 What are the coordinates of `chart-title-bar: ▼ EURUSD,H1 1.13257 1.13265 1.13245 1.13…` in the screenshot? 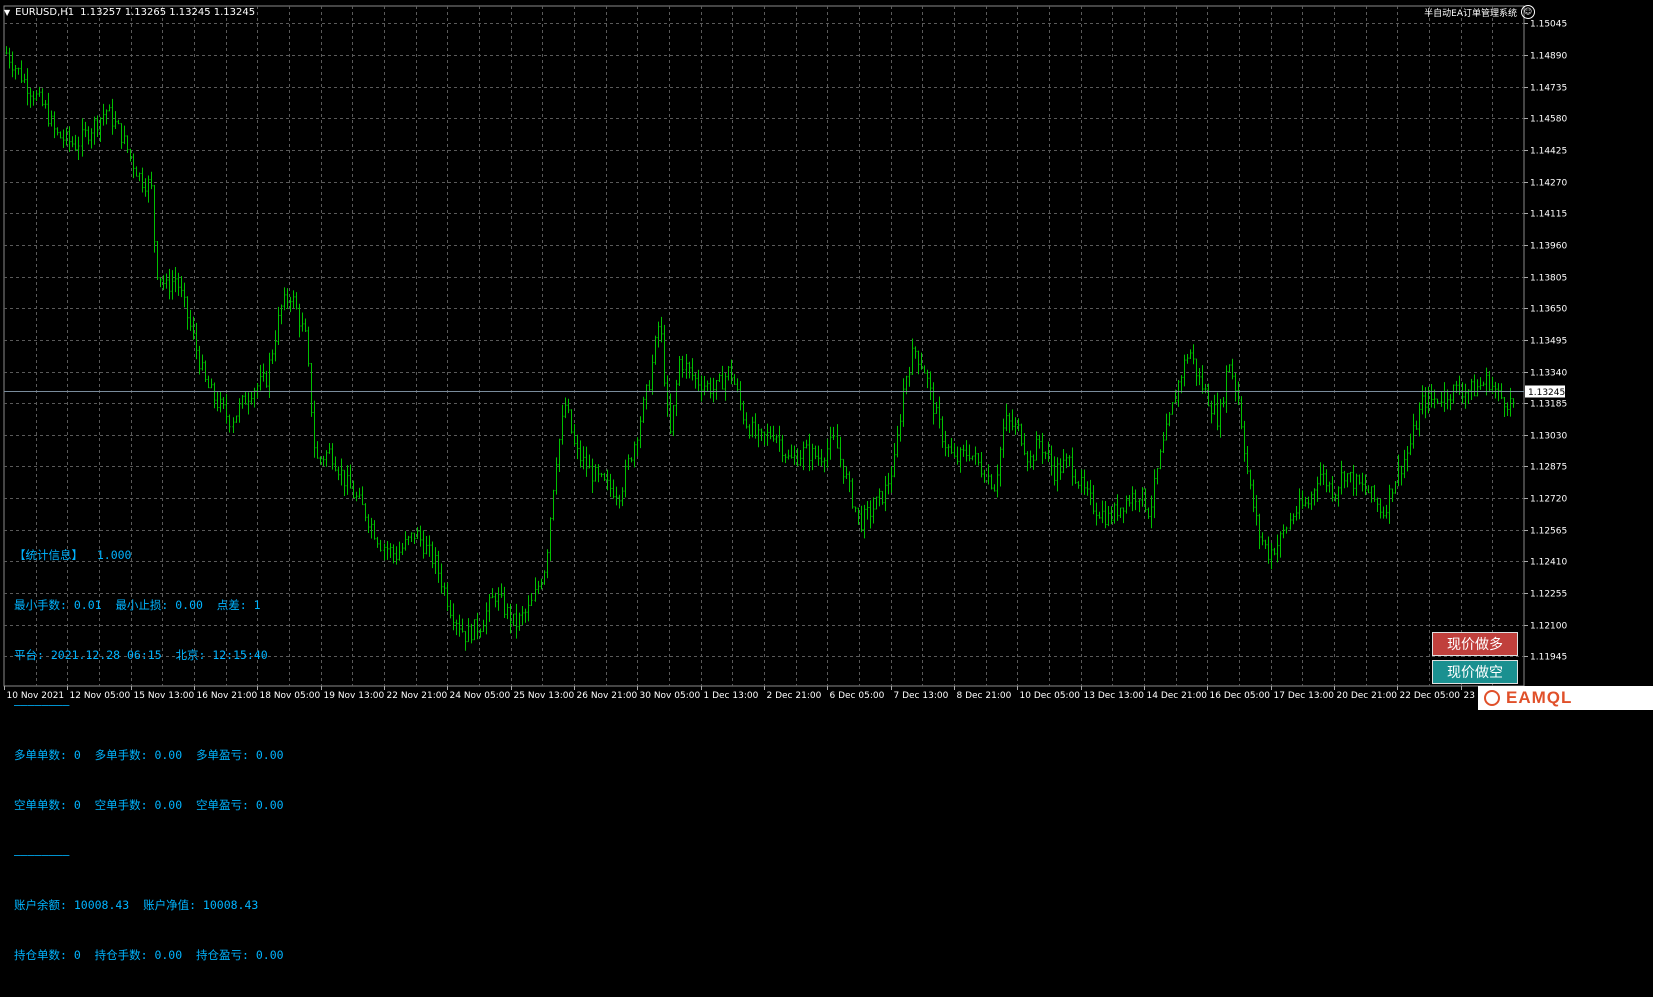 It's located at (129, 12).